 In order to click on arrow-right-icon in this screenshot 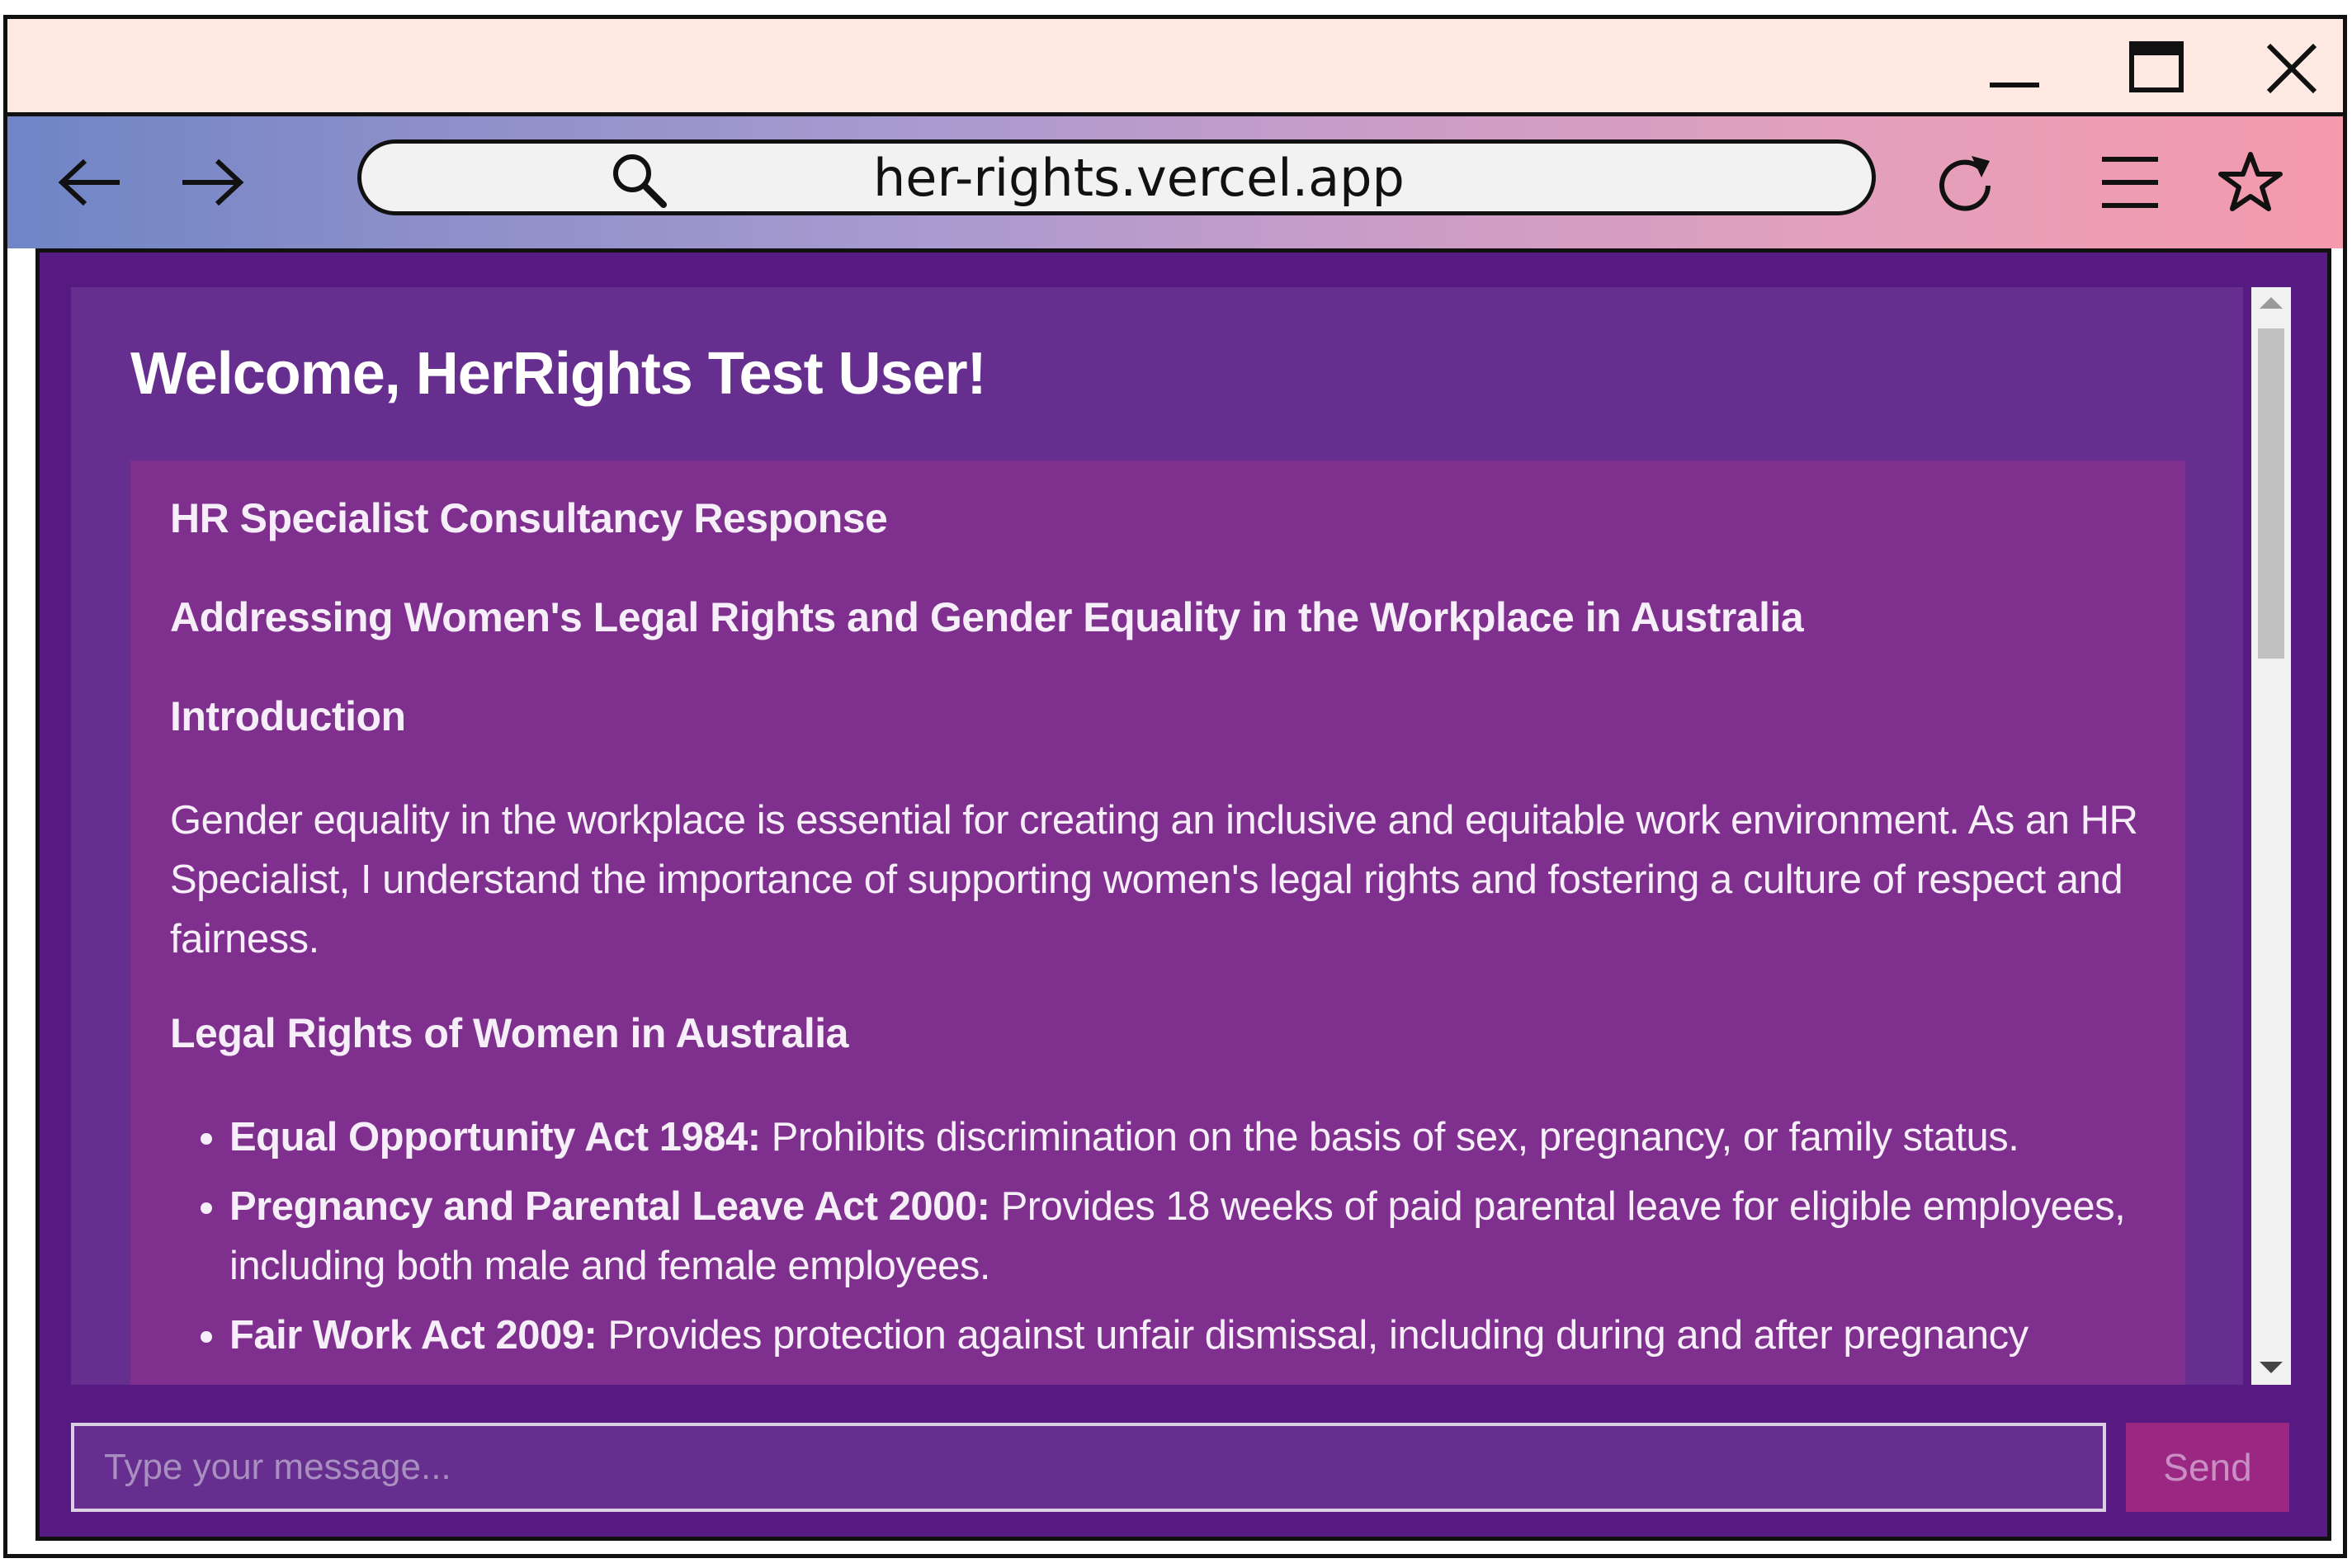, I will do `click(212, 182)`.